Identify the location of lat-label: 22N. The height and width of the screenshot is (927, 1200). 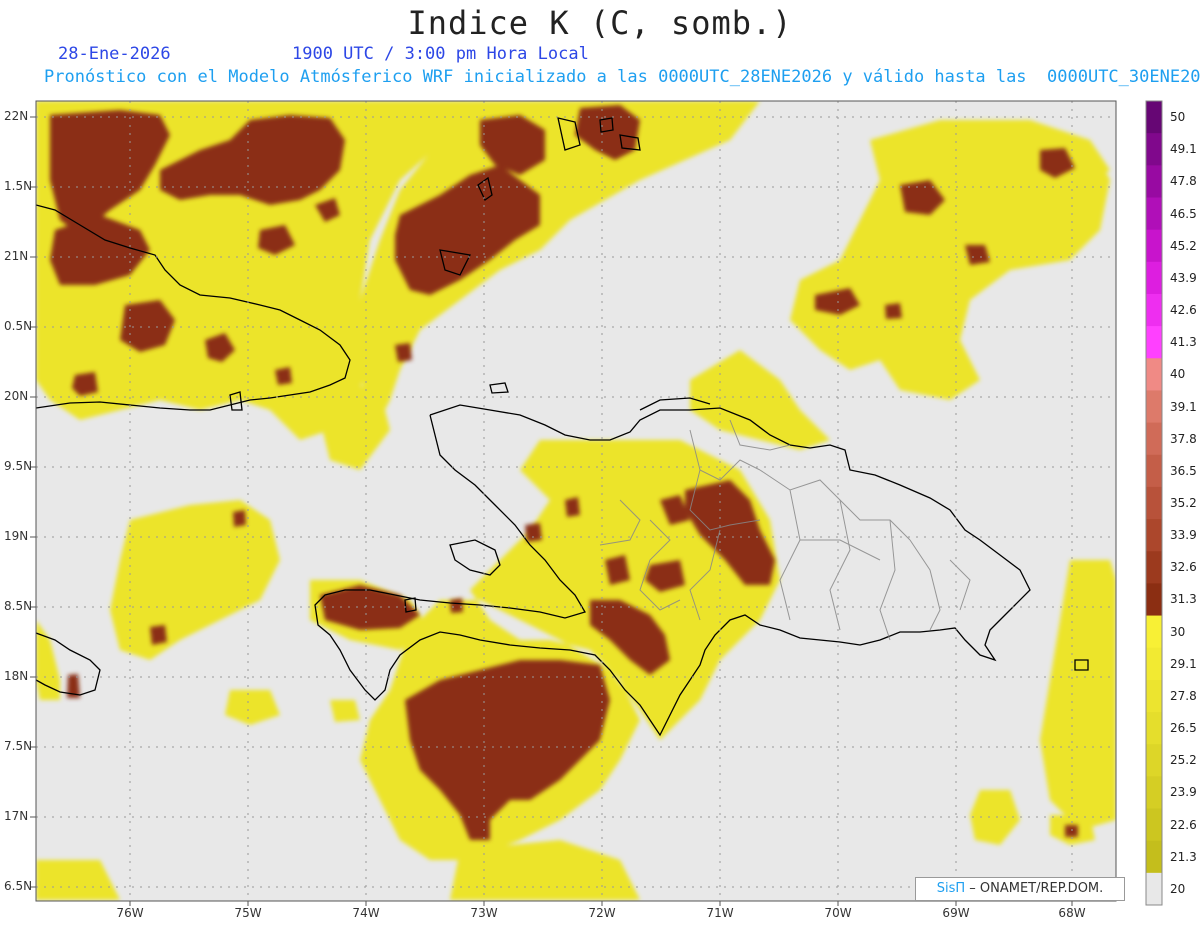
(16, 116).